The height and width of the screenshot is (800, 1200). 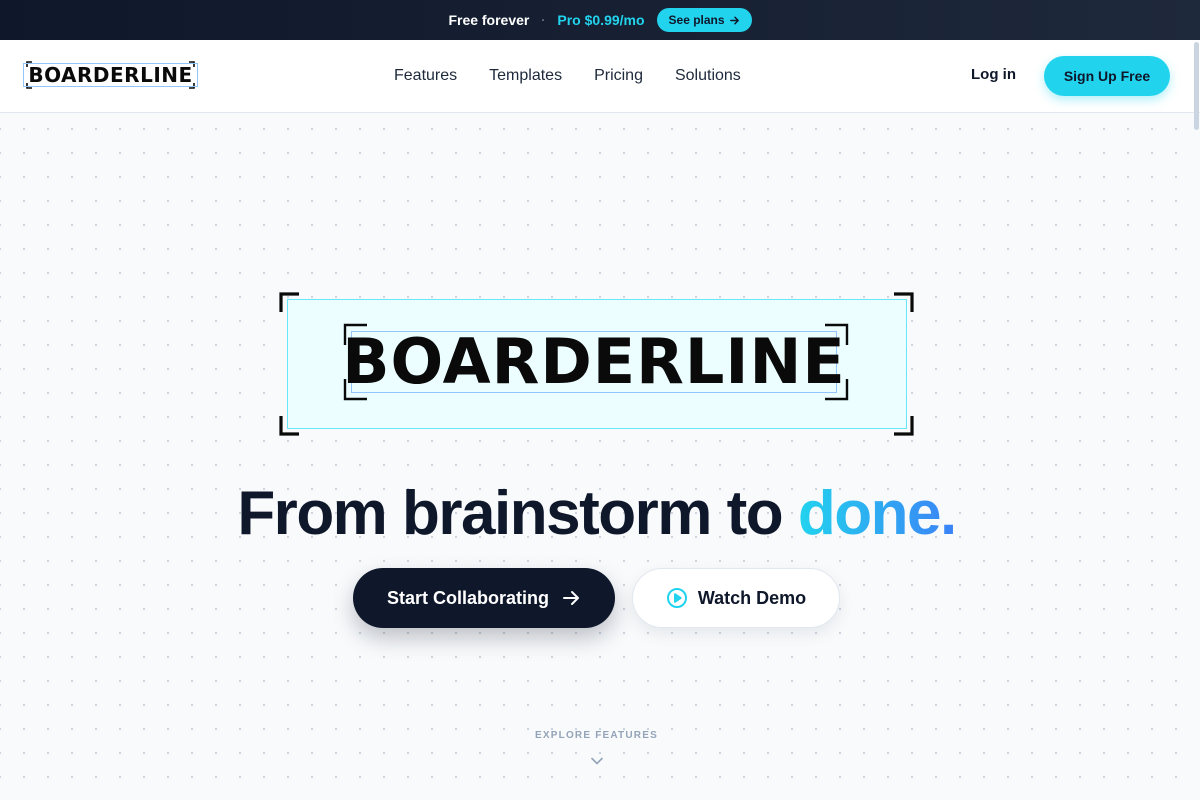 I want to click on login-link: Log in, so click(x=993, y=74).